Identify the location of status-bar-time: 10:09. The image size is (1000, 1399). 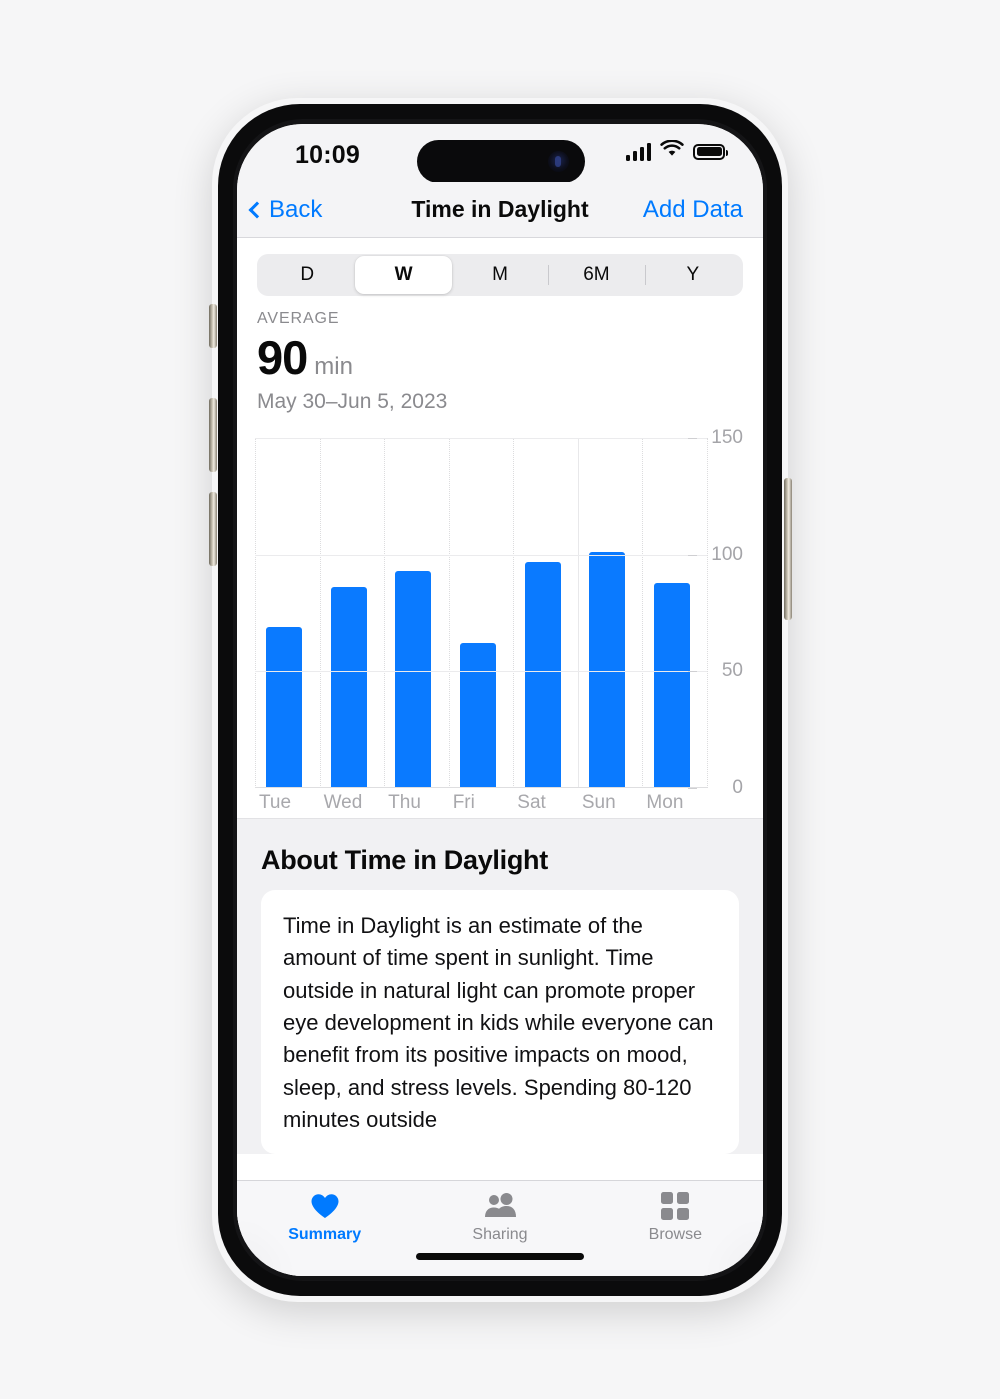
(327, 155).